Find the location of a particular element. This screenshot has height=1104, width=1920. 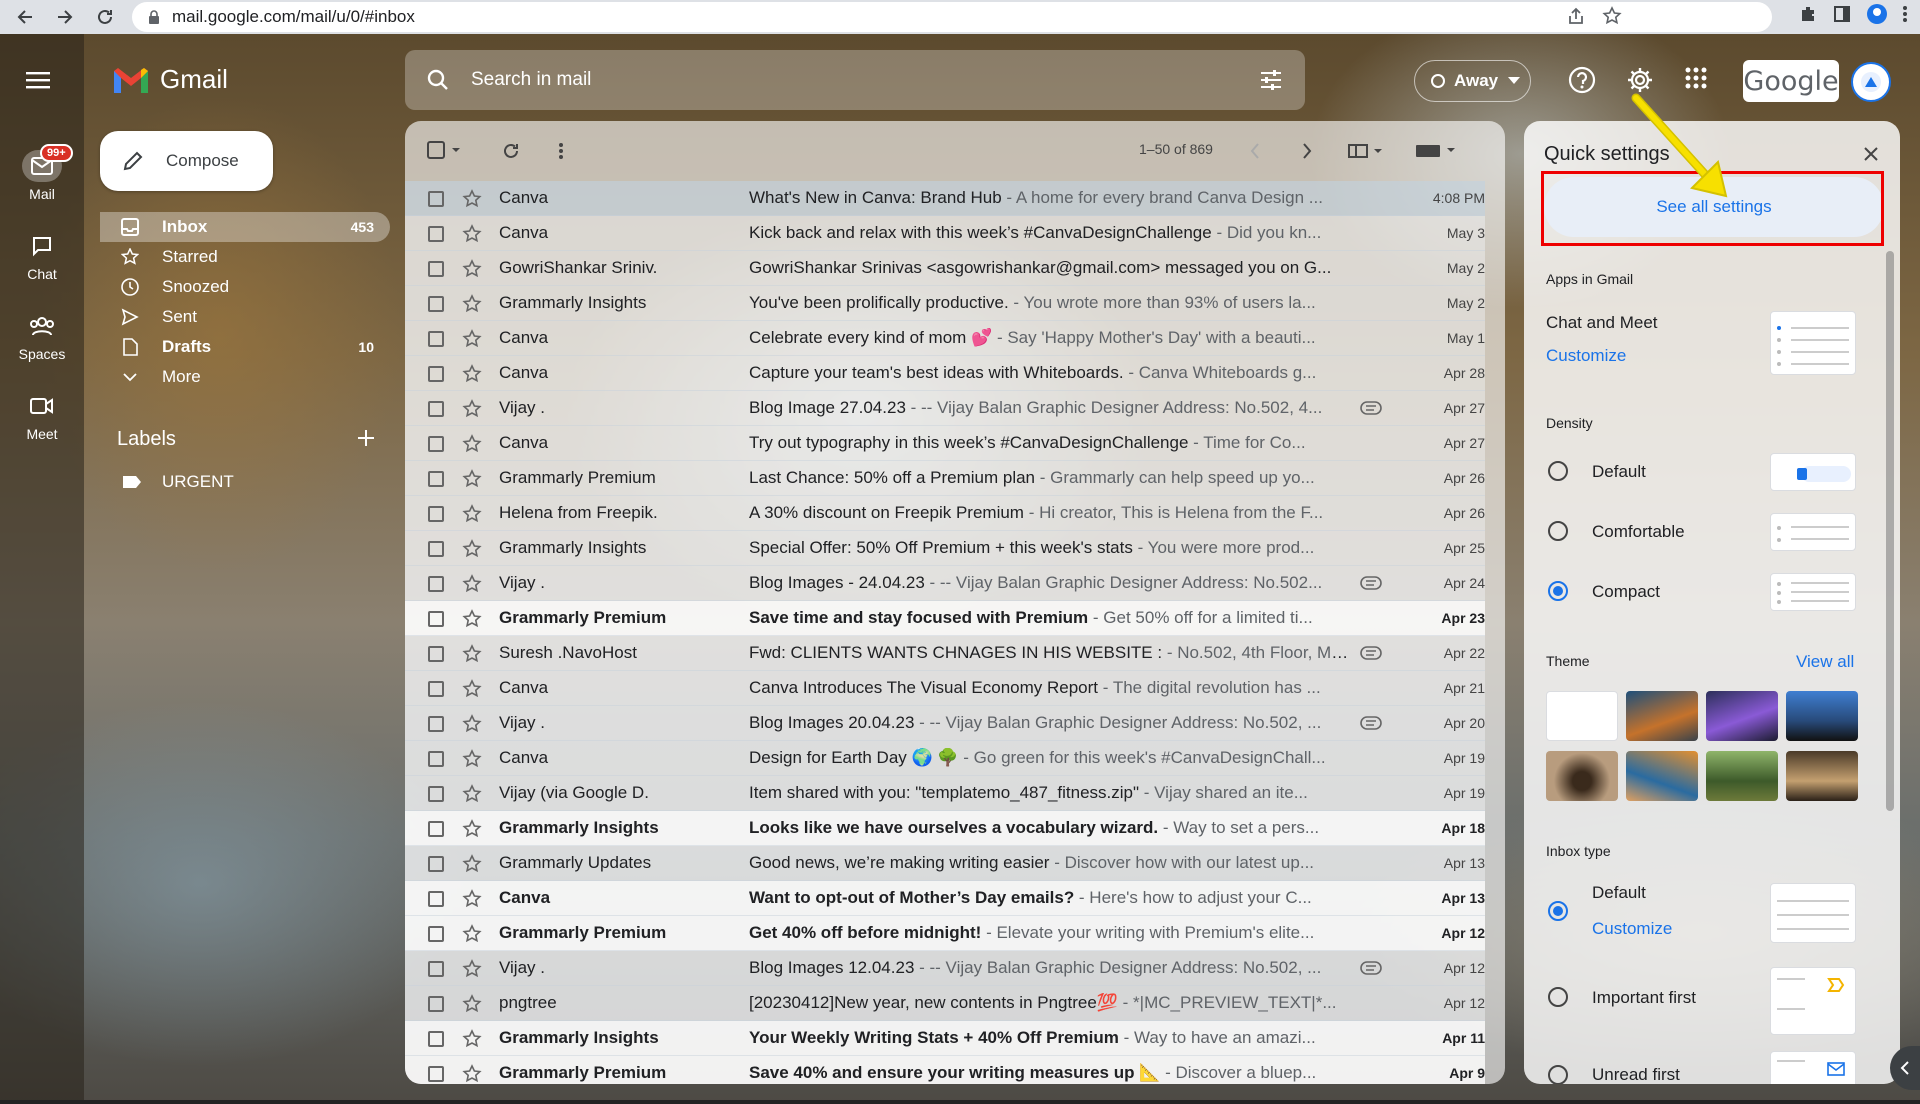

theme-canyon-tile is located at coordinates (1662, 716).